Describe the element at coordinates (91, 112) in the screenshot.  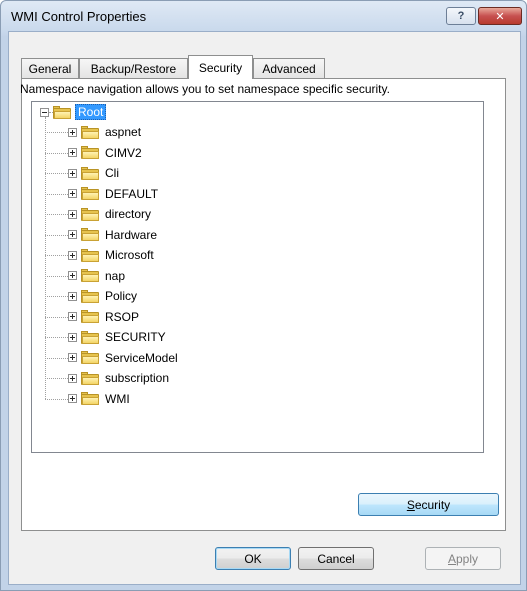
I see `tree-node-label: Root` at that location.